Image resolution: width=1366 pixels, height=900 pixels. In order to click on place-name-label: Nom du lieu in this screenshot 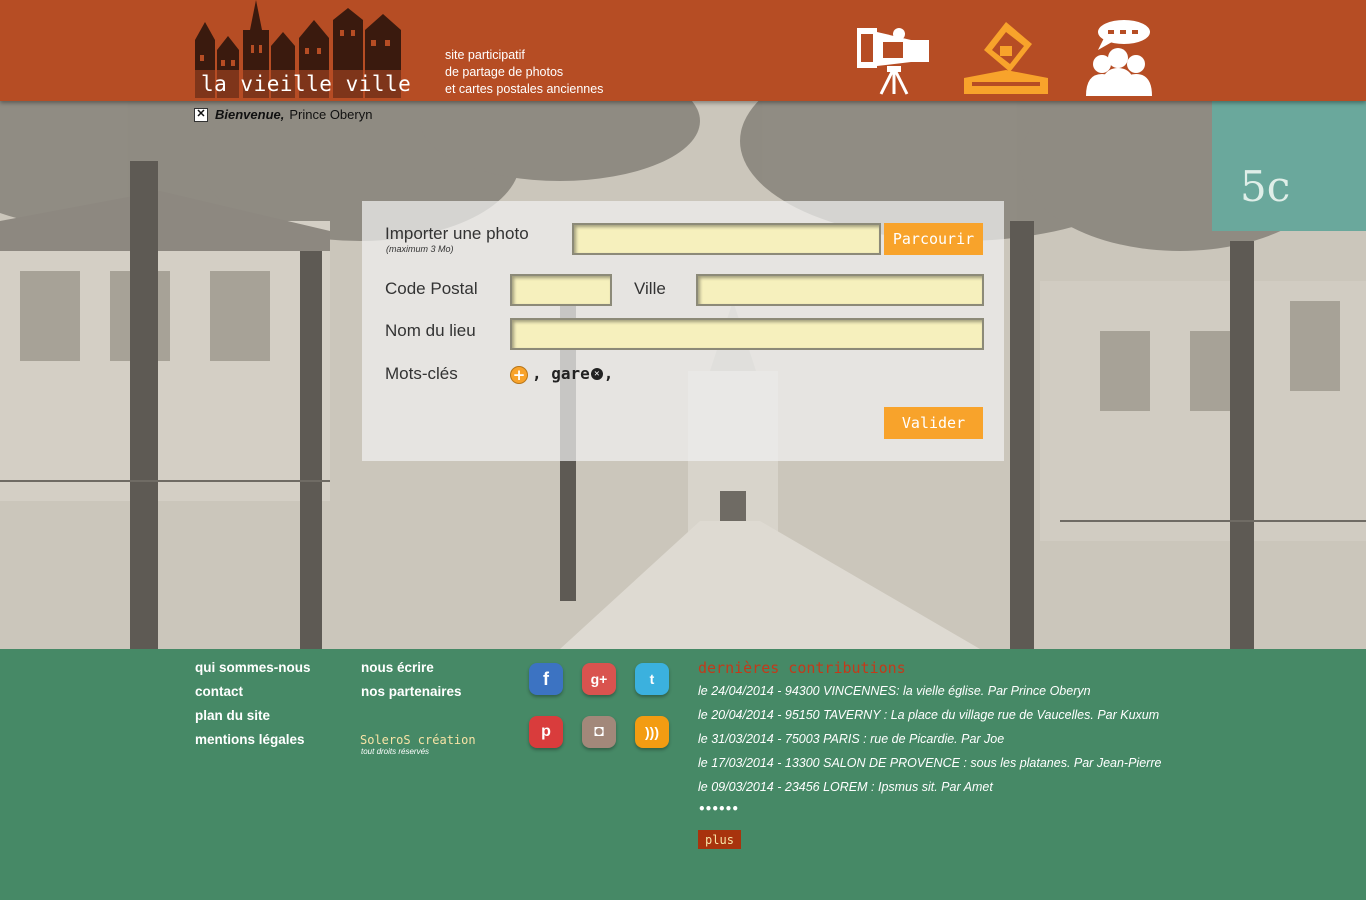, I will do `click(430, 330)`.